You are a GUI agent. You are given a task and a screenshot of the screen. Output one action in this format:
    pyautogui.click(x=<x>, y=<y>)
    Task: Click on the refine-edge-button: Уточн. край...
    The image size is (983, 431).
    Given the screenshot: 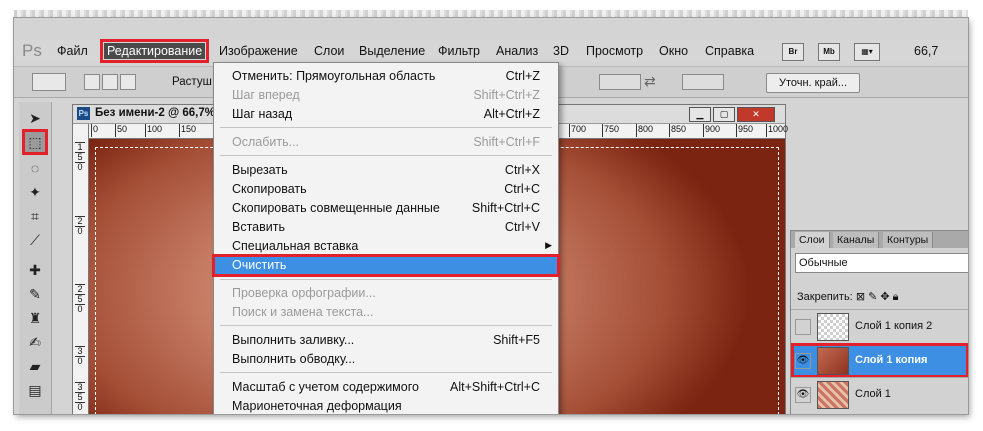 What is the action you would take?
    pyautogui.click(x=813, y=83)
    